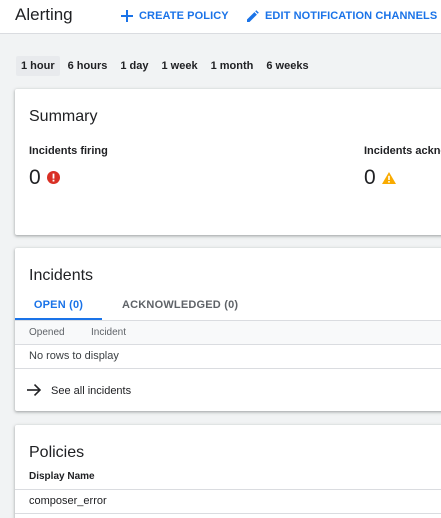 The width and height of the screenshot is (441, 518). What do you see at coordinates (253, 16) in the screenshot?
I see `pencil-icon` at bounding box center [253, 16].